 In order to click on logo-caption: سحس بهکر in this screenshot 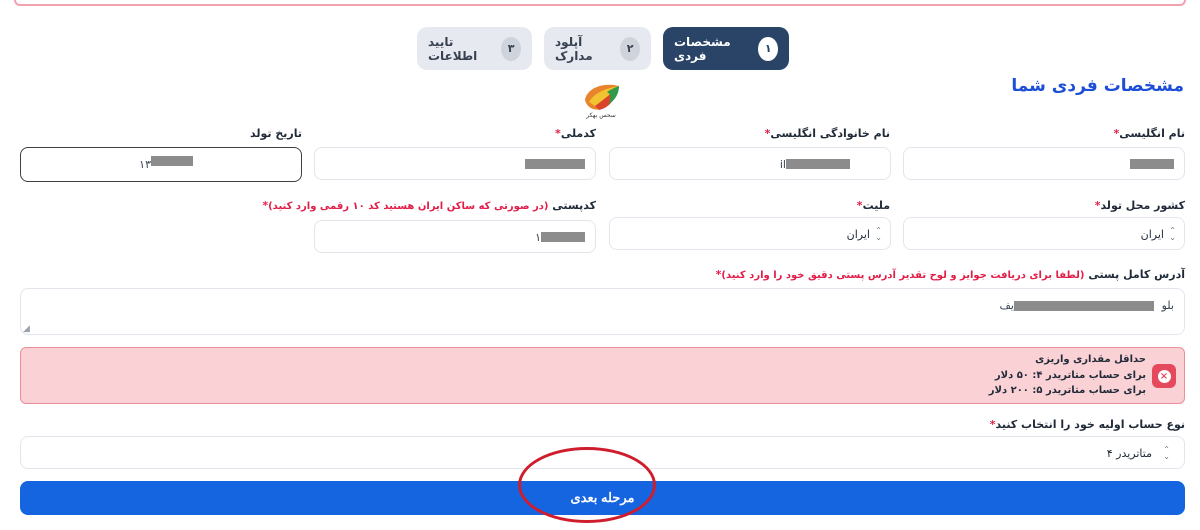, I will do `click(601, 115)`.